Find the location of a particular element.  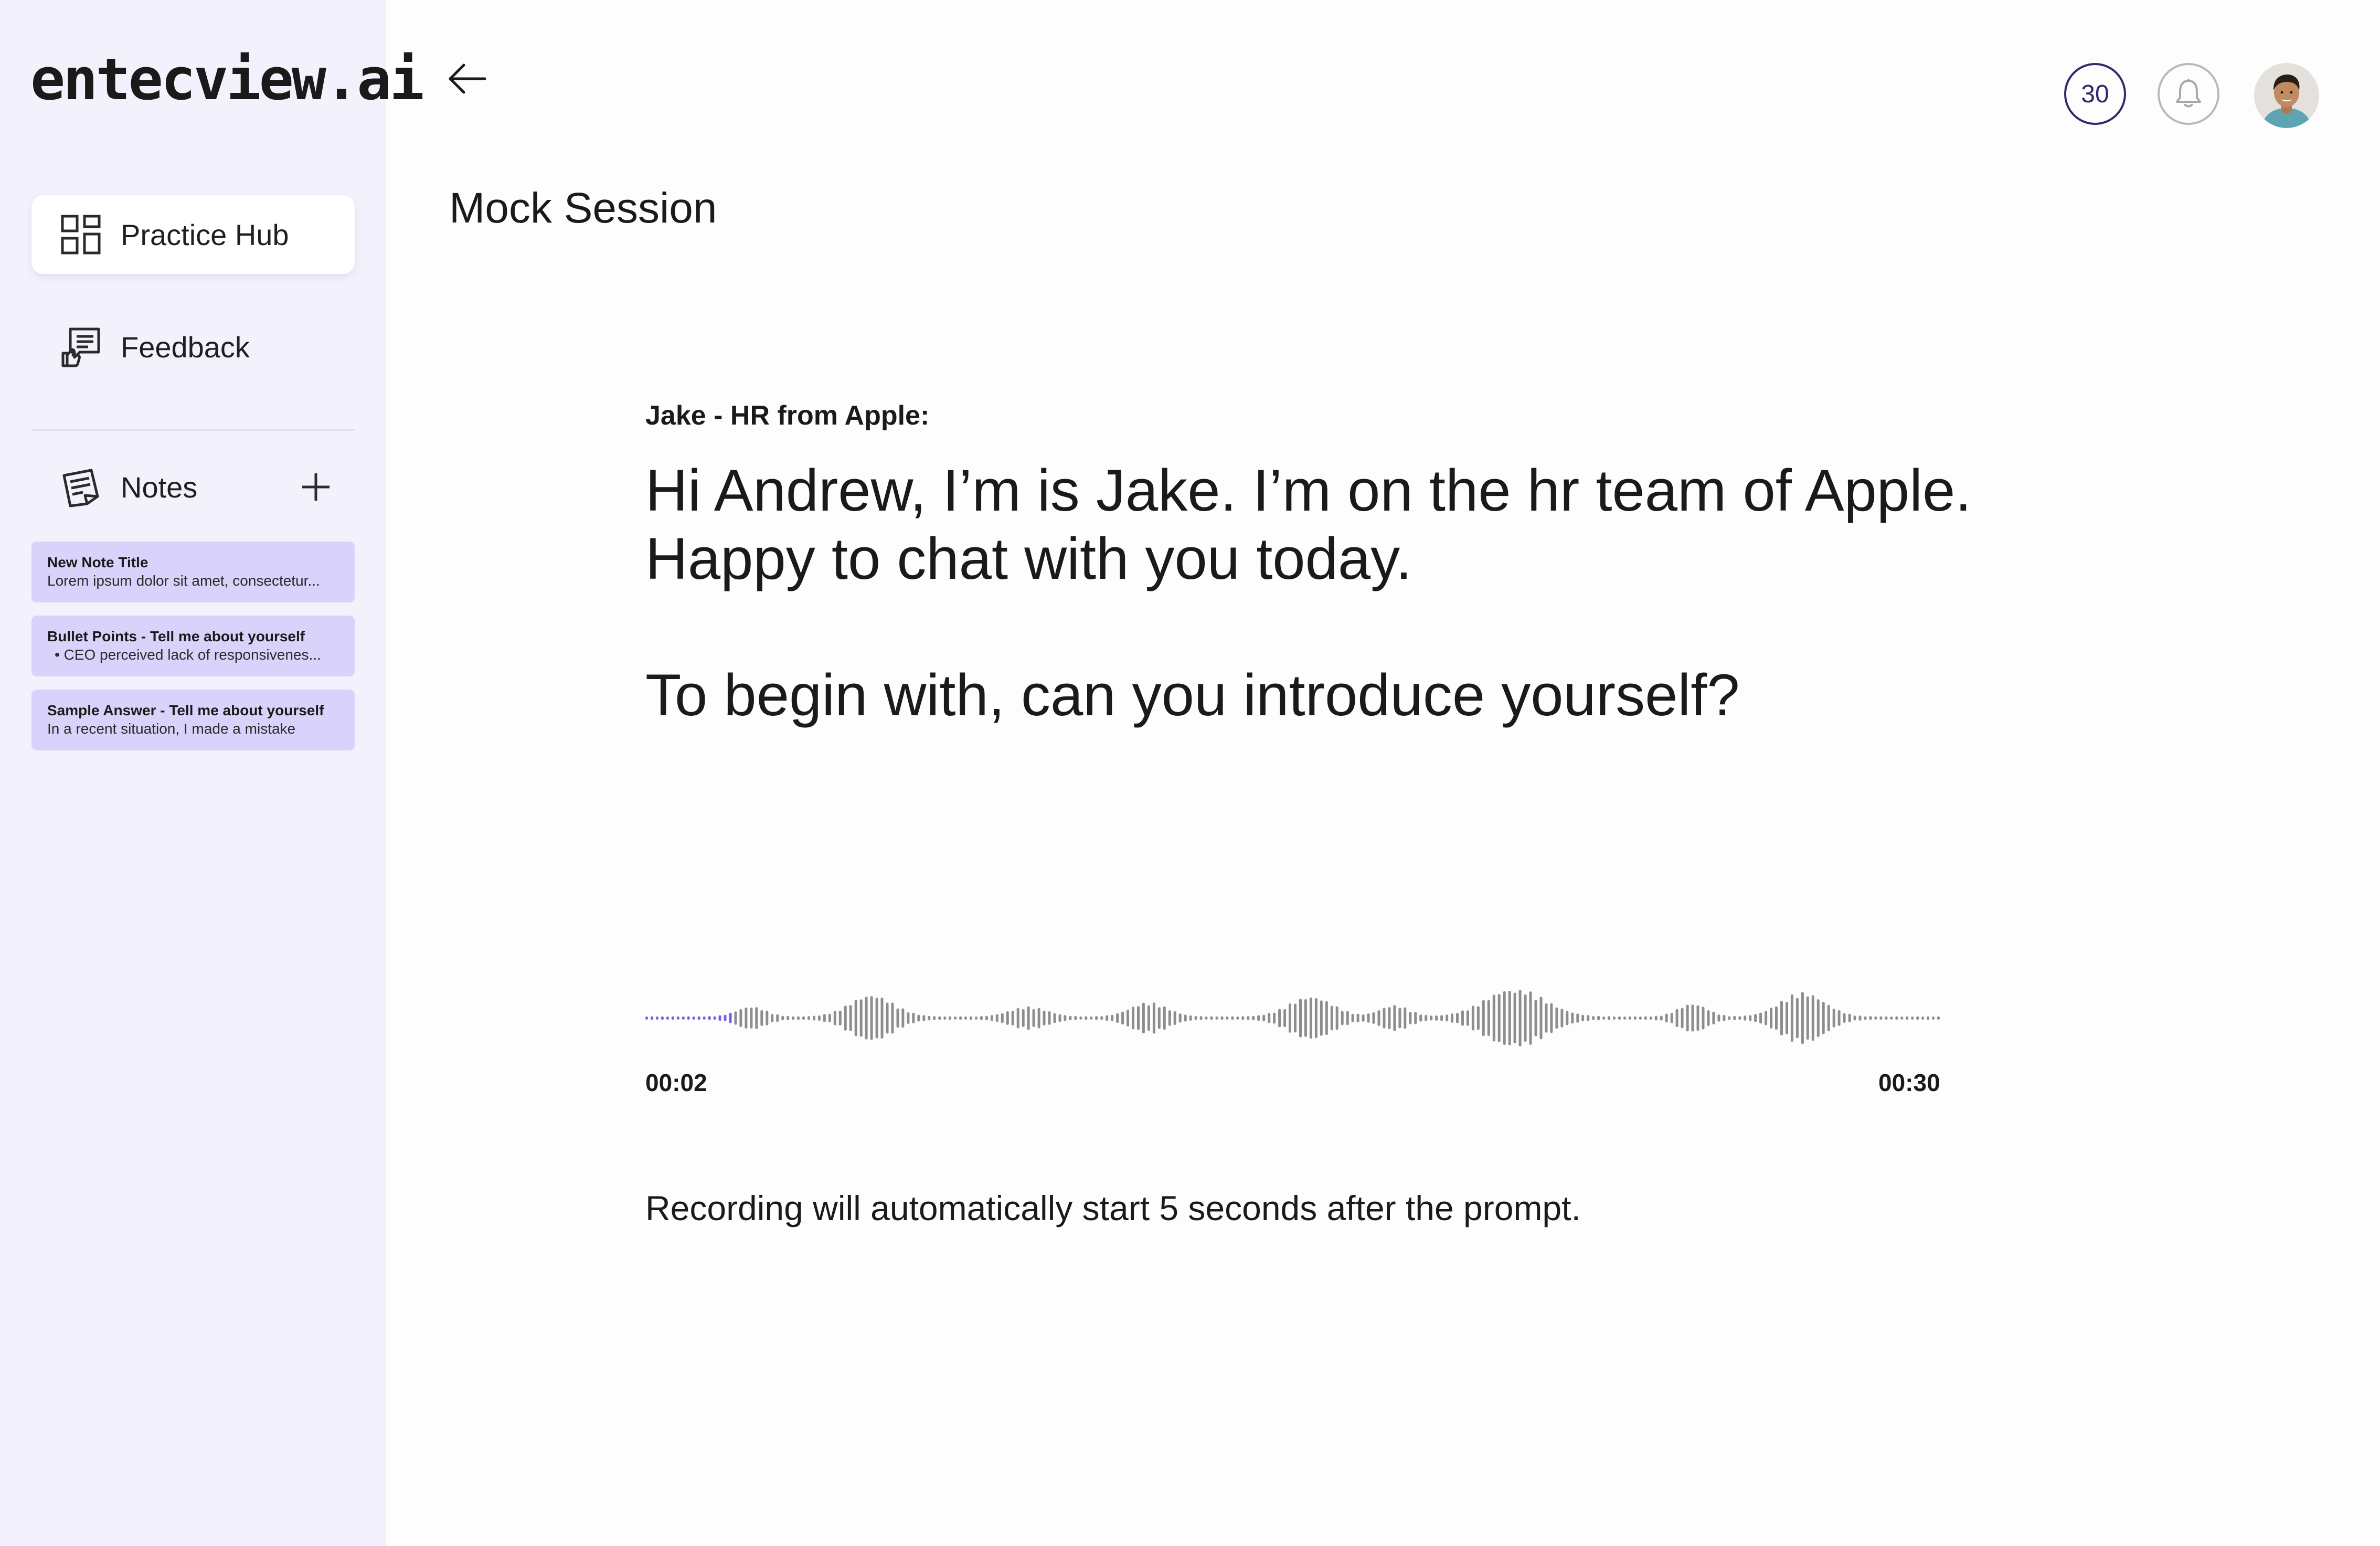

notifications-button is located at coordinates (2188, 94).